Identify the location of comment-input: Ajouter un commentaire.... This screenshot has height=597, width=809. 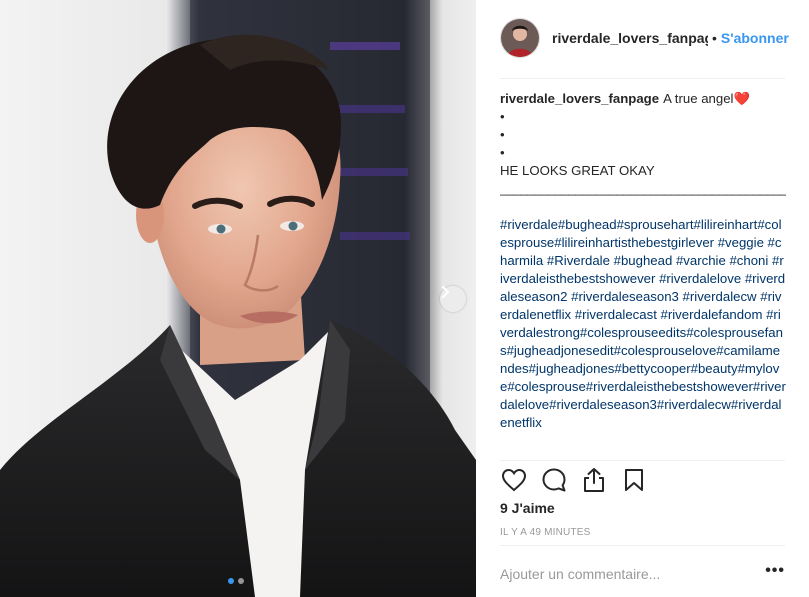
(580, 574).